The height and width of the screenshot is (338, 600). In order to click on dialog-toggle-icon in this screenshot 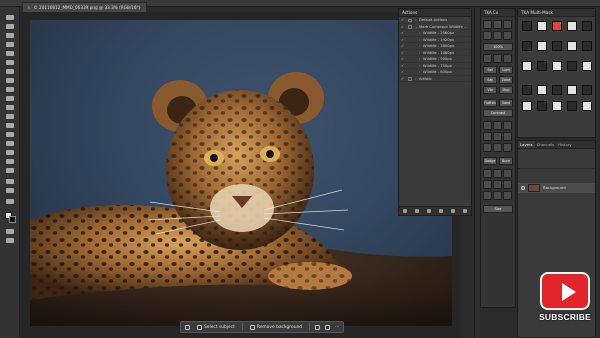, I will do `click(410, 27)`.